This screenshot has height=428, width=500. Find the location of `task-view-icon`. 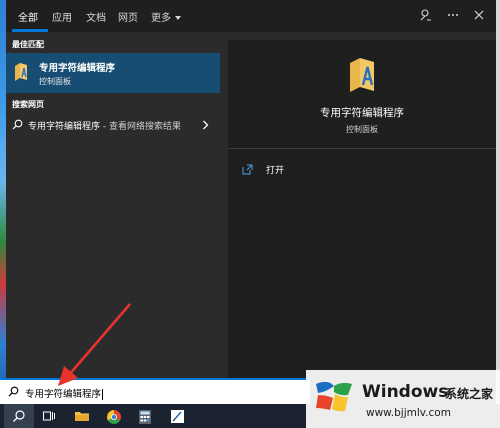

task-view-icon is located at coordinates (49, 416).